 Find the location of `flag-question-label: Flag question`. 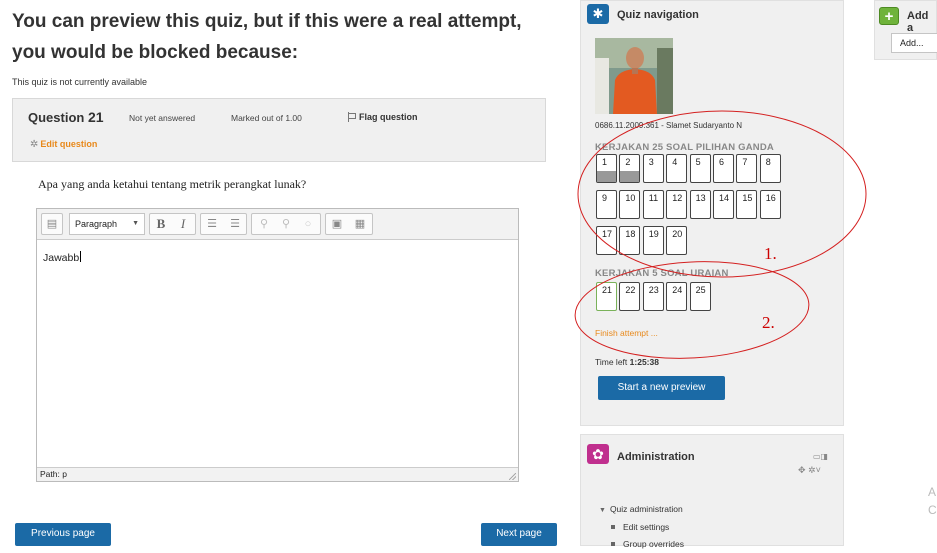

flag-question-label: Flag question is located at coordinates (388, 117).